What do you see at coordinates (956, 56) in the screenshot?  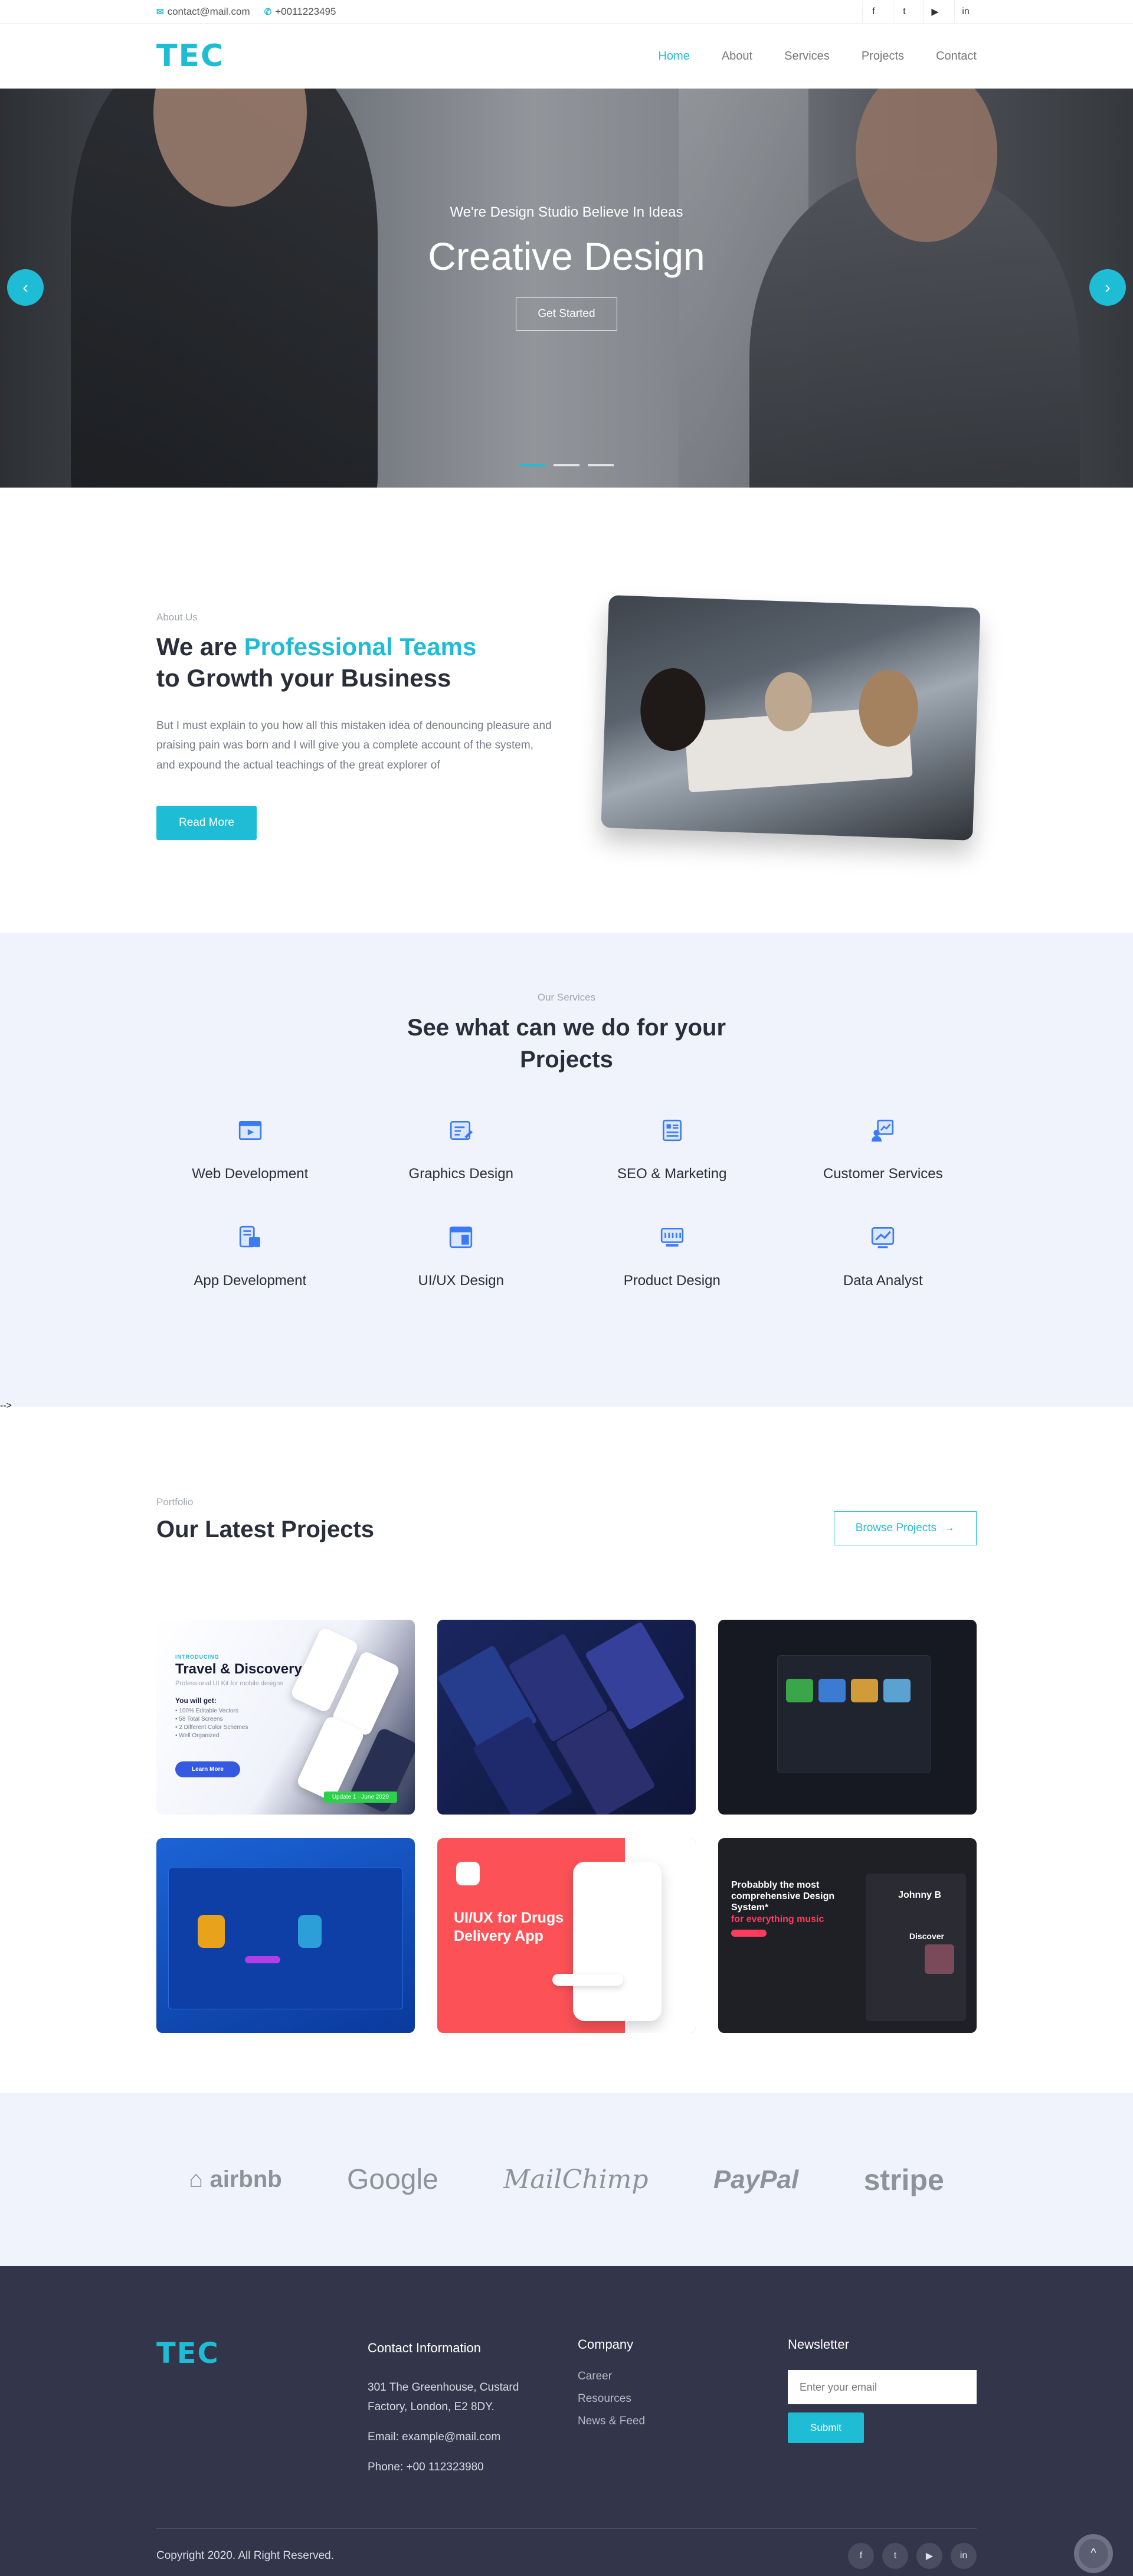 I see `nav-contact: Contact` at bounding box center [956, 56].